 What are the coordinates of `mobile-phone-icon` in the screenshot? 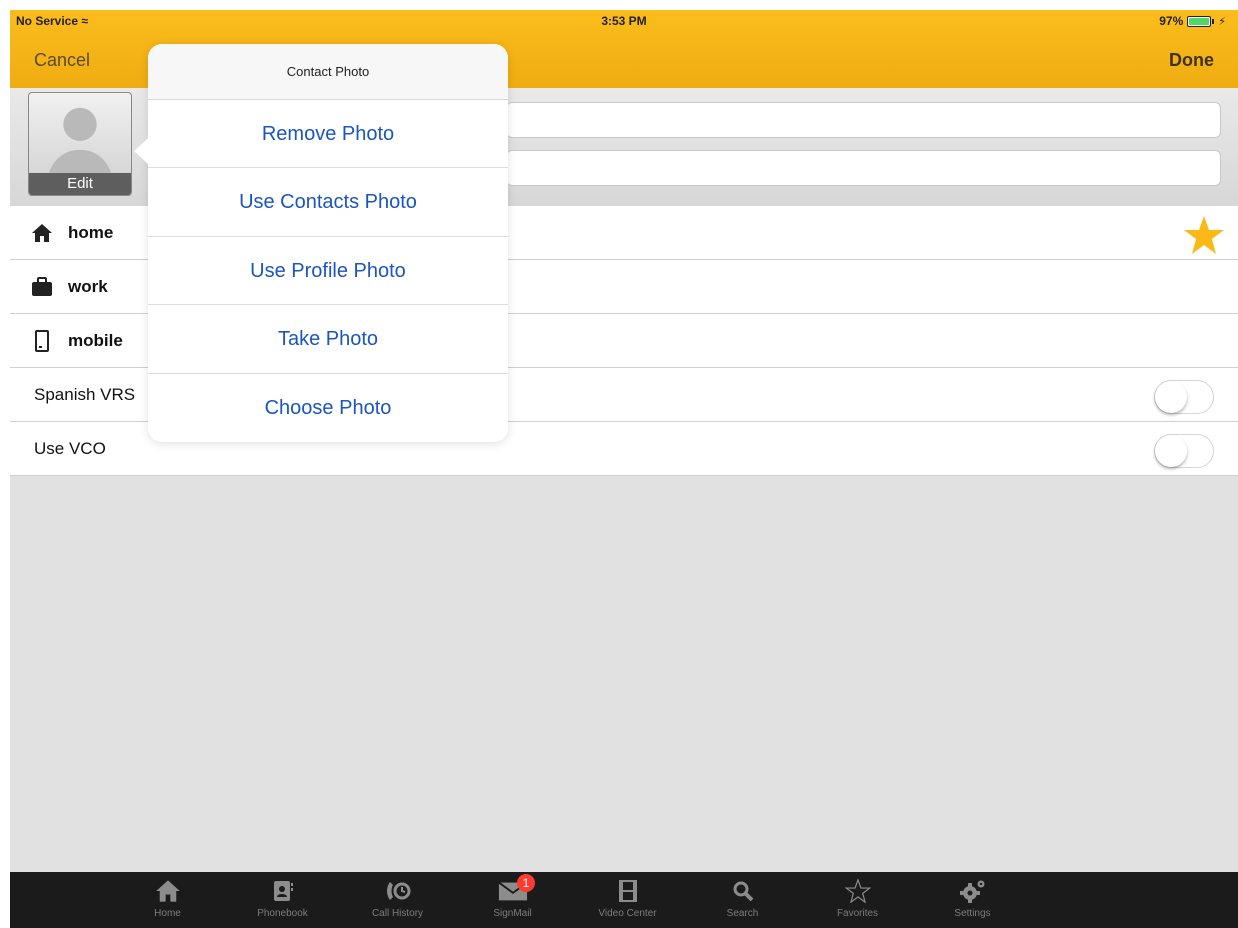 It's located at (42, 341).